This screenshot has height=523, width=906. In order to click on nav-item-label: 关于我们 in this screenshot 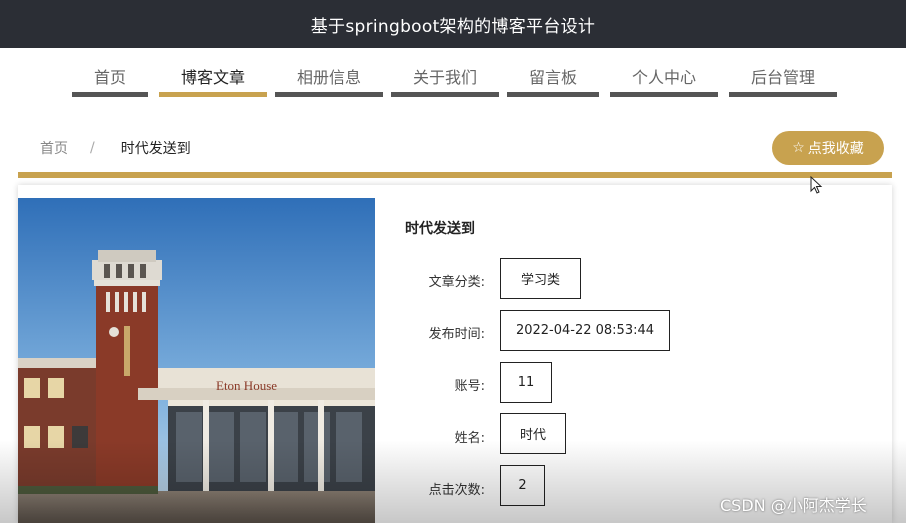, I will do `click(444, 77)`.